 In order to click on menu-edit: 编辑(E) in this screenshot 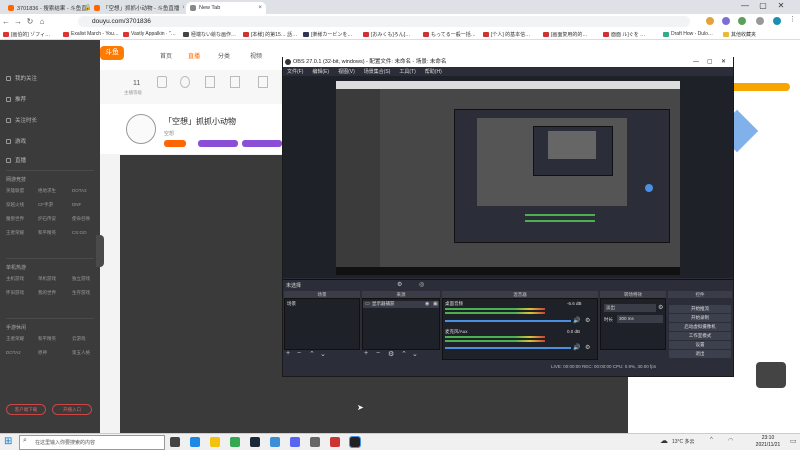, I will do `click(320, 71)`.